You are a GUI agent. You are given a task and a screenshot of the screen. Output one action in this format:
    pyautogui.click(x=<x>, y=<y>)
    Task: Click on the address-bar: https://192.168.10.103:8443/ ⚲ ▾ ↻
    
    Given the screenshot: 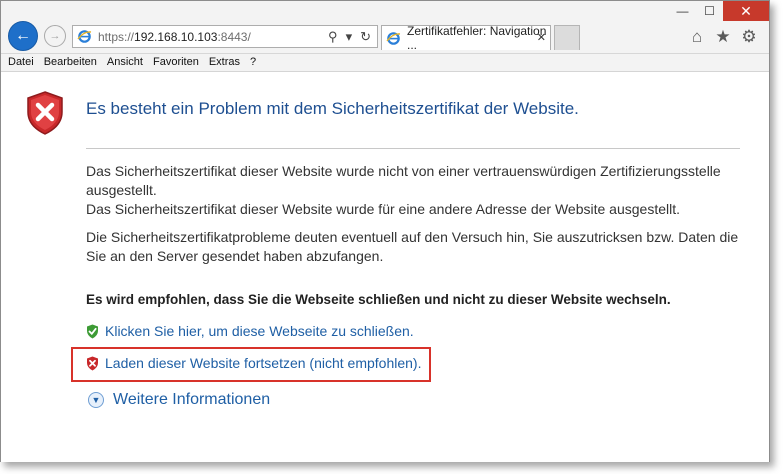 What is the action you would take?
    pyautogui.click(x=225, y=36)
    